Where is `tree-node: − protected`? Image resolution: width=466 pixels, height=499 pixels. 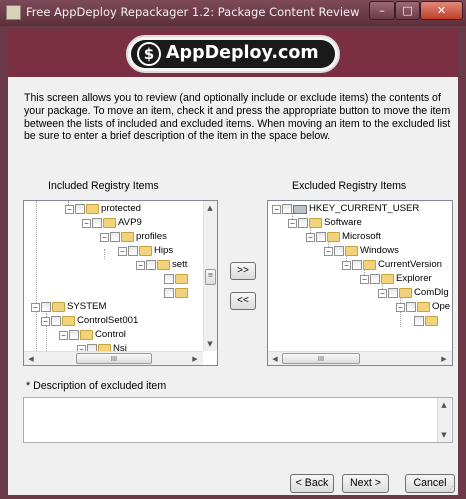
tree-node: − protected is located at coordinates (103, 209).